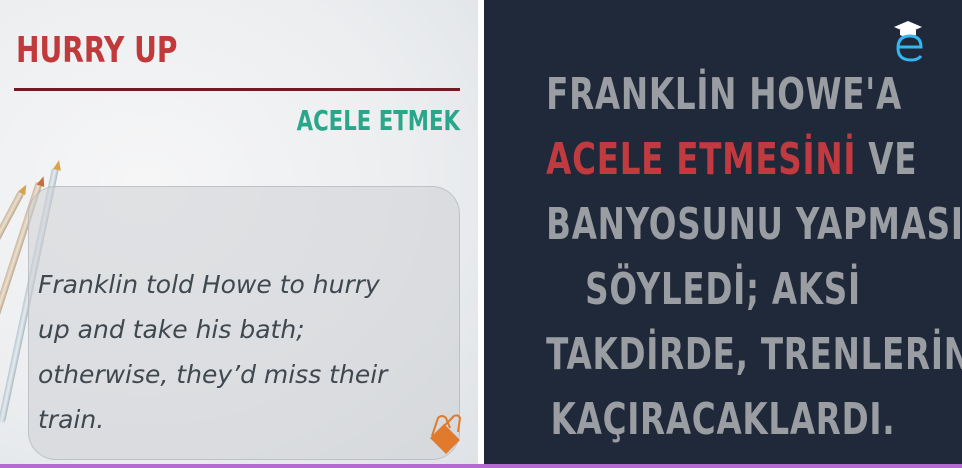 The image size is (962, 468). I want to click on translation-line: ACELE ETMESİNİ VE, so click(731, 159).